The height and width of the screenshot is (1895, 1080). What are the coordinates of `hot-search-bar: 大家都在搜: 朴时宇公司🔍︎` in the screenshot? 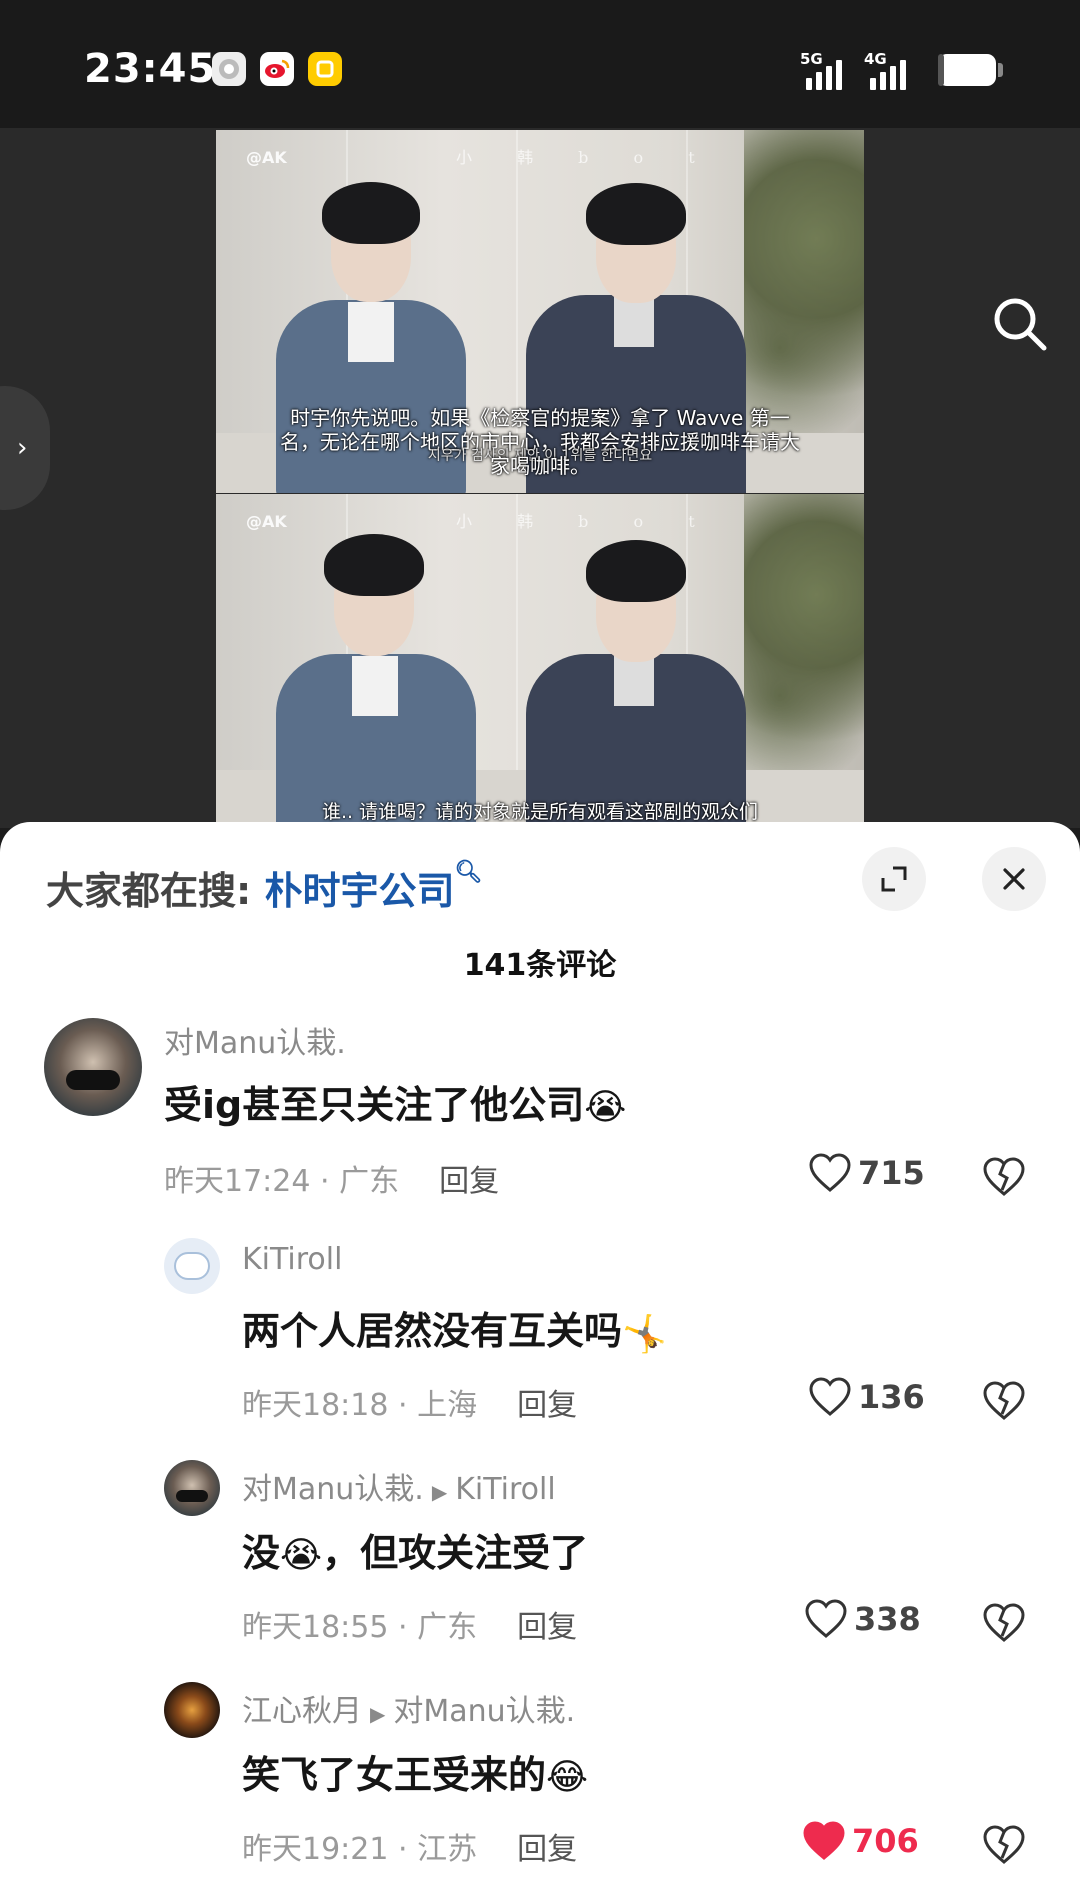 It's located at (264, 887).